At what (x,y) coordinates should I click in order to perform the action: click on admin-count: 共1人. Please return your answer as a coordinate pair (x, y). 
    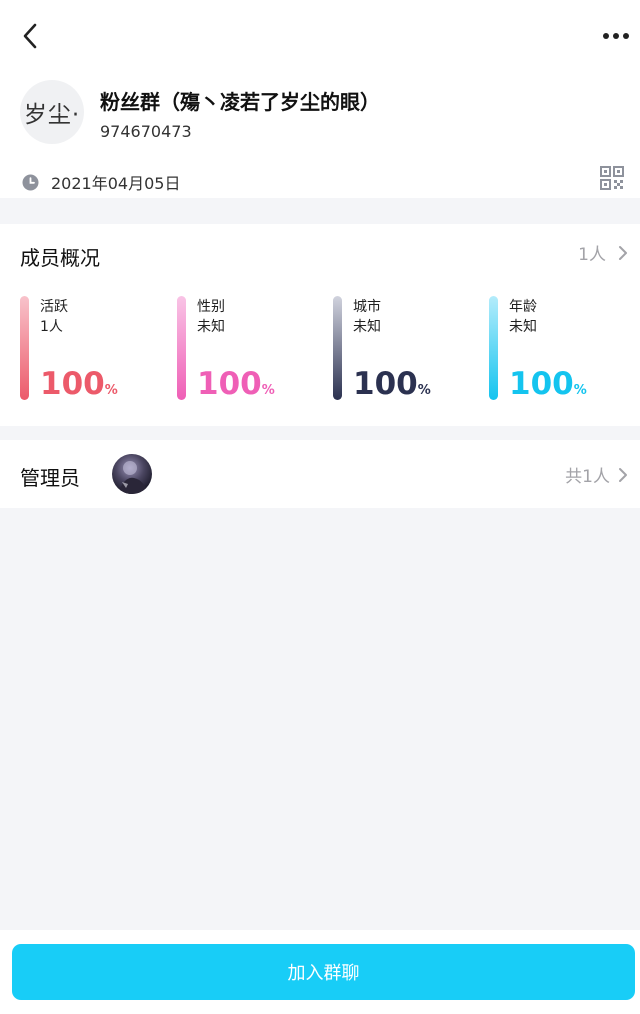
    Looking at the image, I should click on (587, 477).